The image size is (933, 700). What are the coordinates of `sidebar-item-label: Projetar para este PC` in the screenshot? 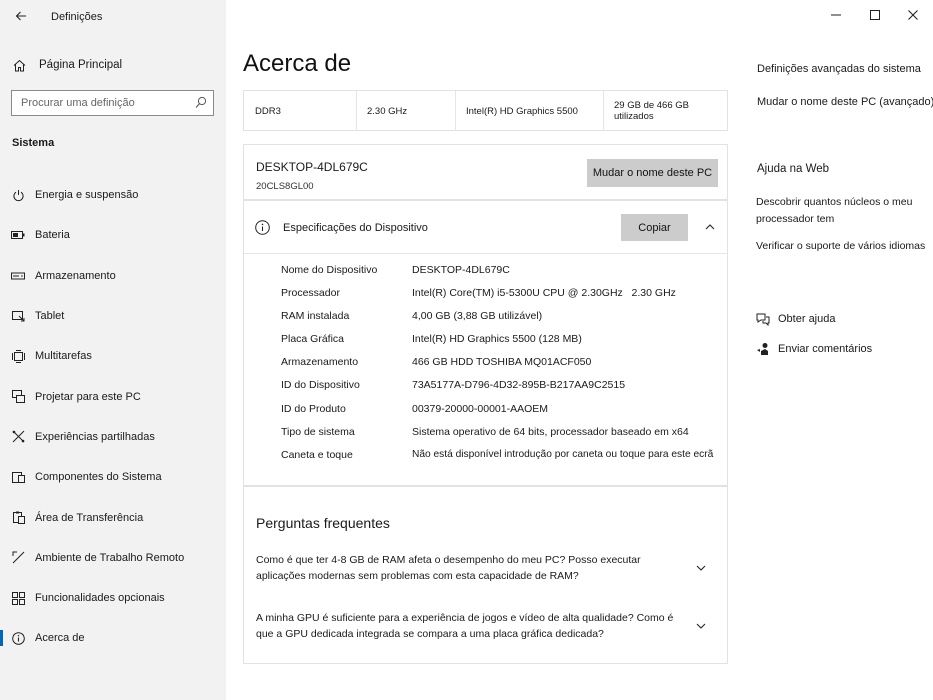 It's located at (88, 396).